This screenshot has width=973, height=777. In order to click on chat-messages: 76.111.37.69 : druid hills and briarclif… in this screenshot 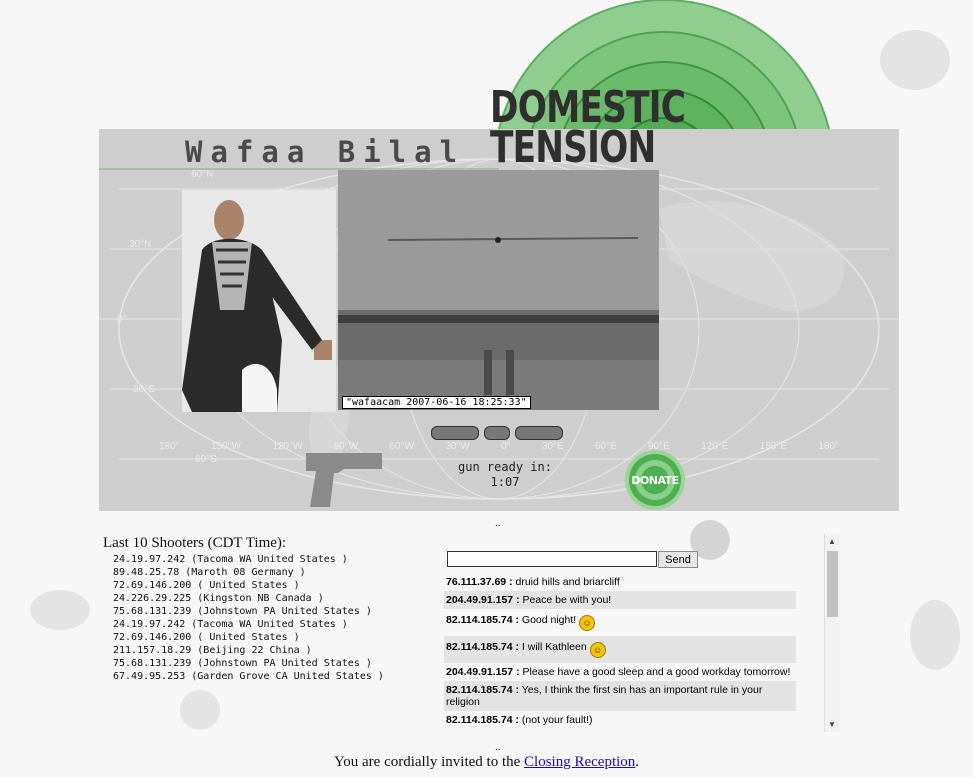, I will do `click(620, 651)`.